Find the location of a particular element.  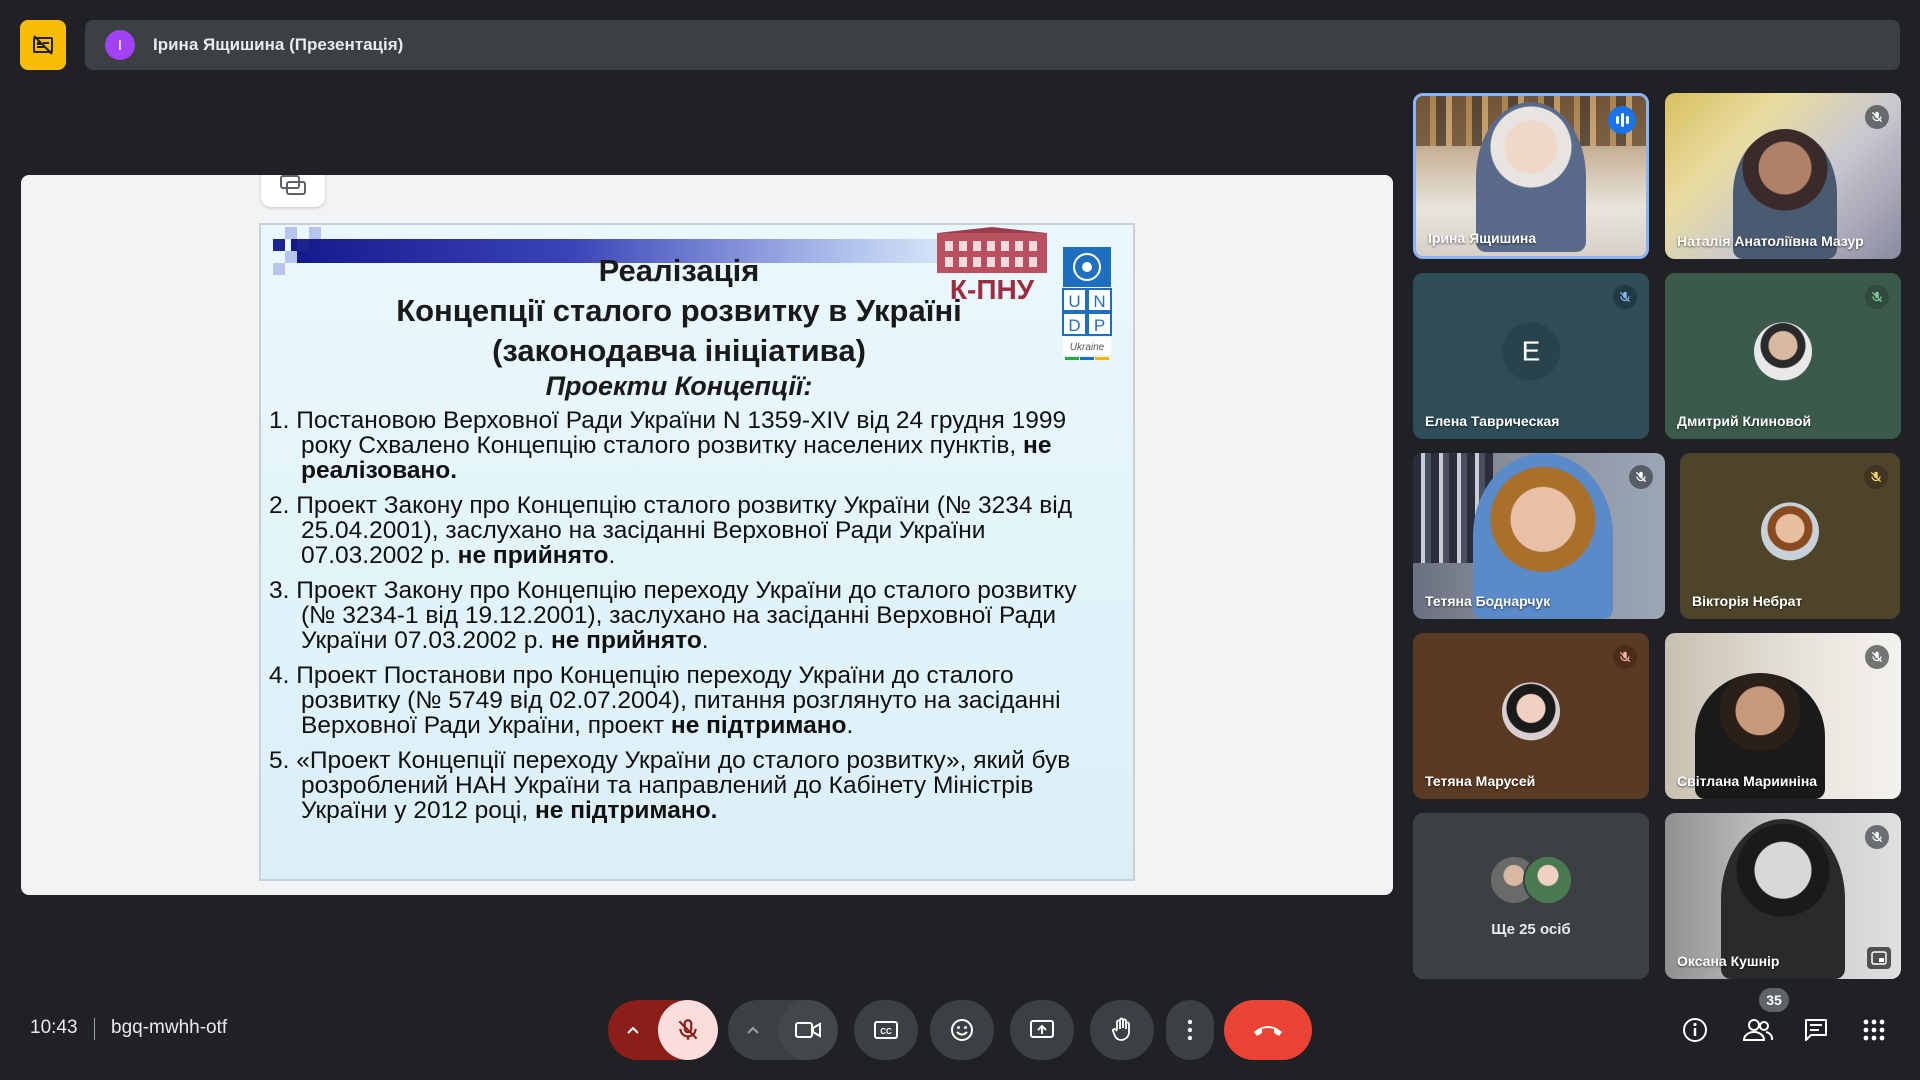

participant-tile: Тетяна Марусей is located at coordinates (1531, 716).